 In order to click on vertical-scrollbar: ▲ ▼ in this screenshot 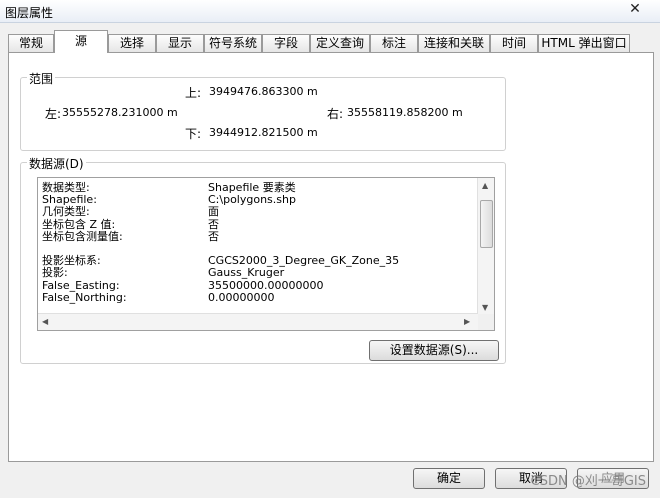, I will do `click(485, 246)`.